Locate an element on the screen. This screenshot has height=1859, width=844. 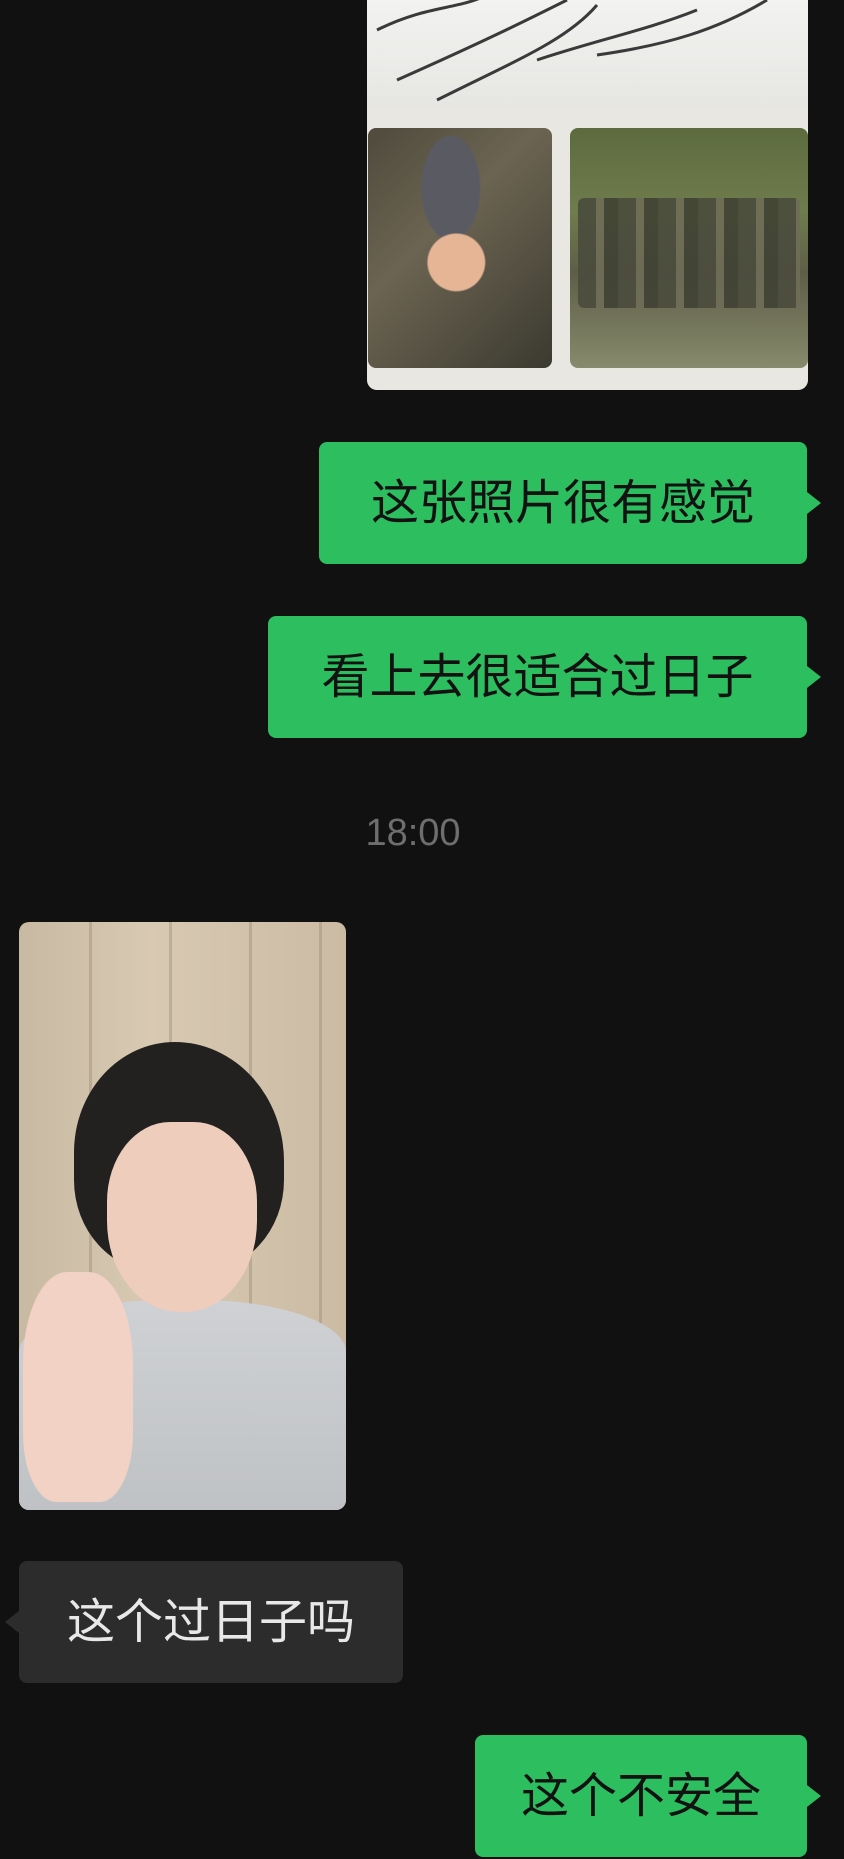
sent-message-bubble: 这张照片很有感觉 is located at coordinates (563, 503).